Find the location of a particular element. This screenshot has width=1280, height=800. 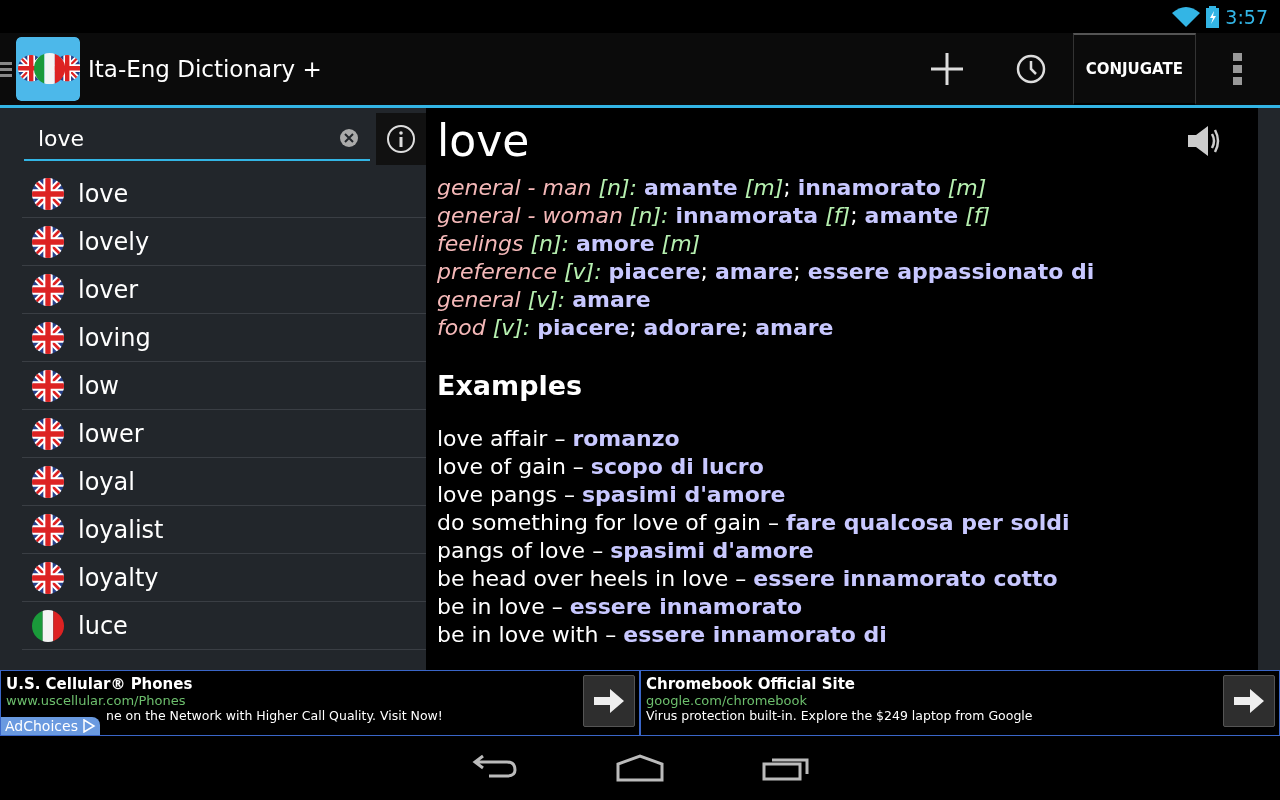

example-line: be head over heels in love – essere innamorato cotto is located at coordinates (748, 579).